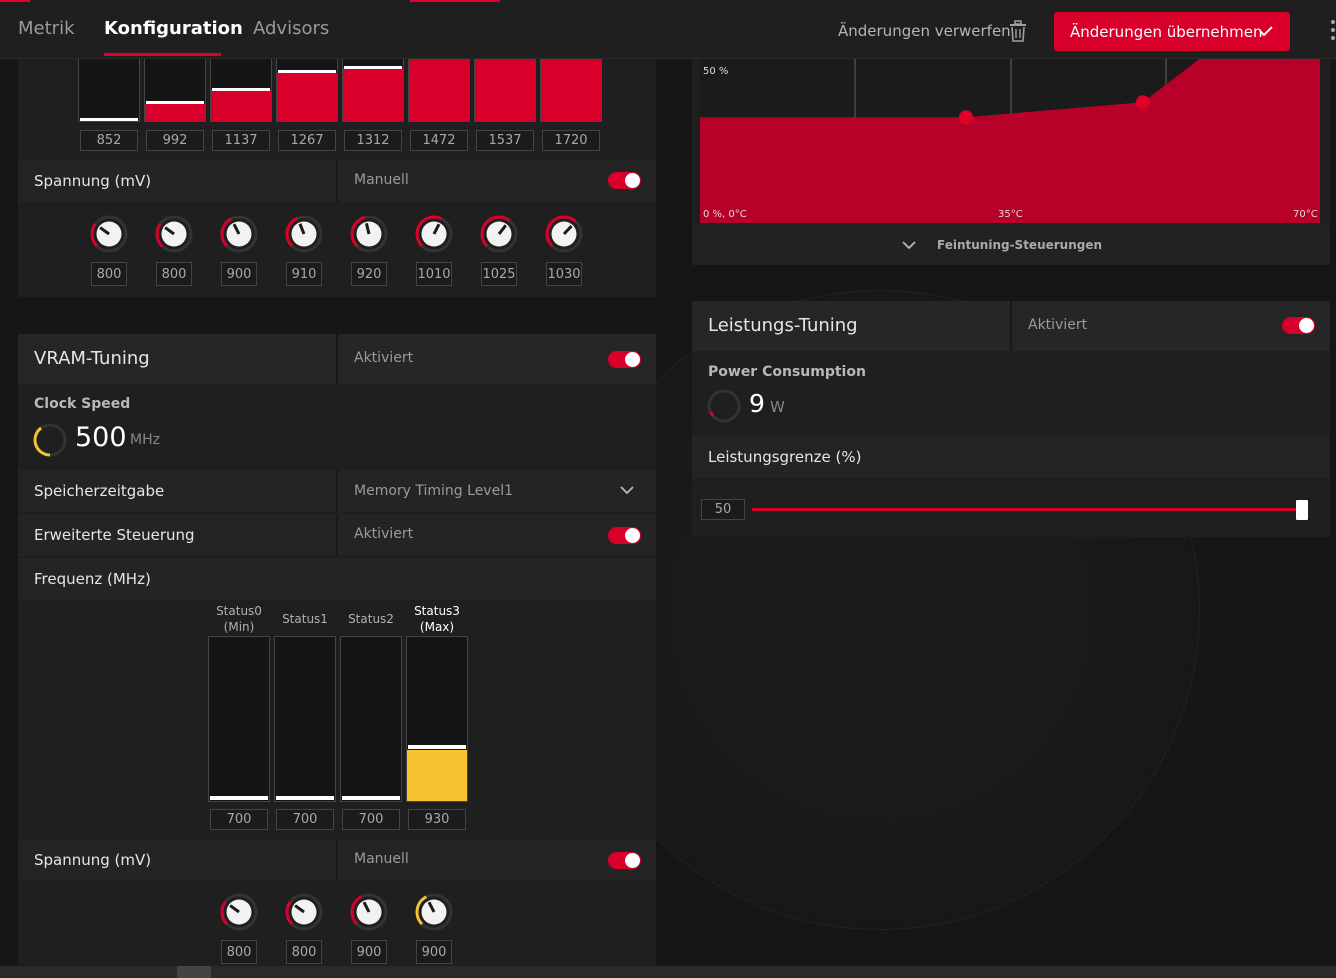  What do you see at coordinates (624, 535) in the screenshot?
I see `advanced-control-toggle` at bounding box center [624, 535].